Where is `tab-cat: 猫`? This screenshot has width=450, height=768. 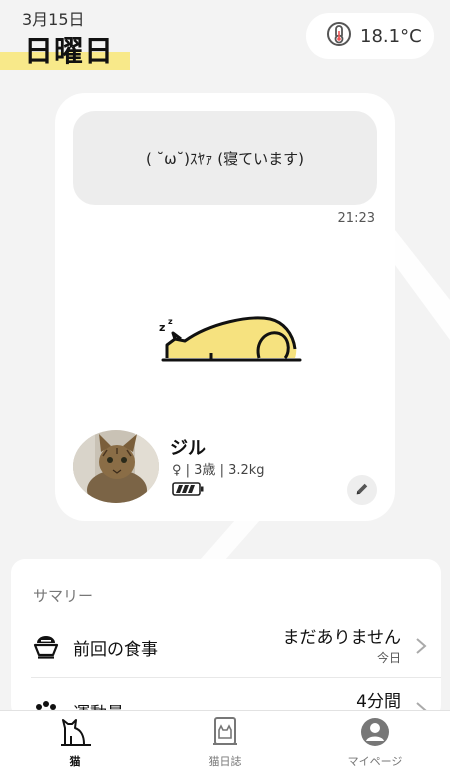
tab-cat: 猫 is located at coordinates (75, 739).